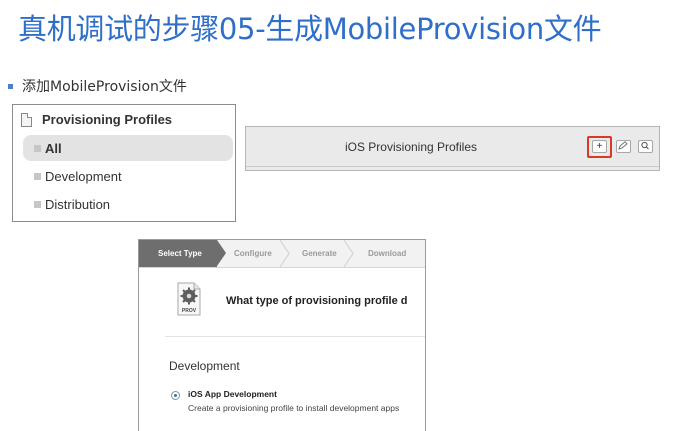 The image size is (673, 431). What do you see at coordinates (319, 253) in the screenshot?
I see `step-generate: Generate` at bounding box center [319, 253].